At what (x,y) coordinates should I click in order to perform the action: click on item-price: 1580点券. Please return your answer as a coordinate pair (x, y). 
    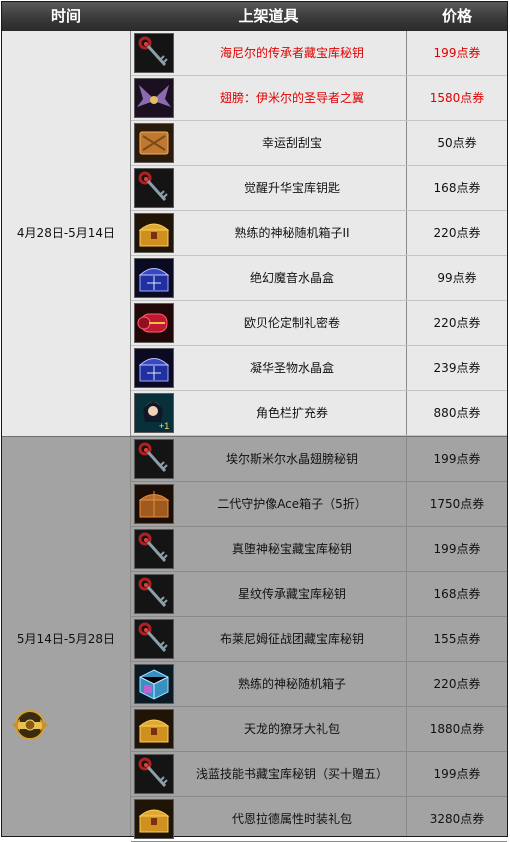
    Looking at the image, I should click on (457, 98).